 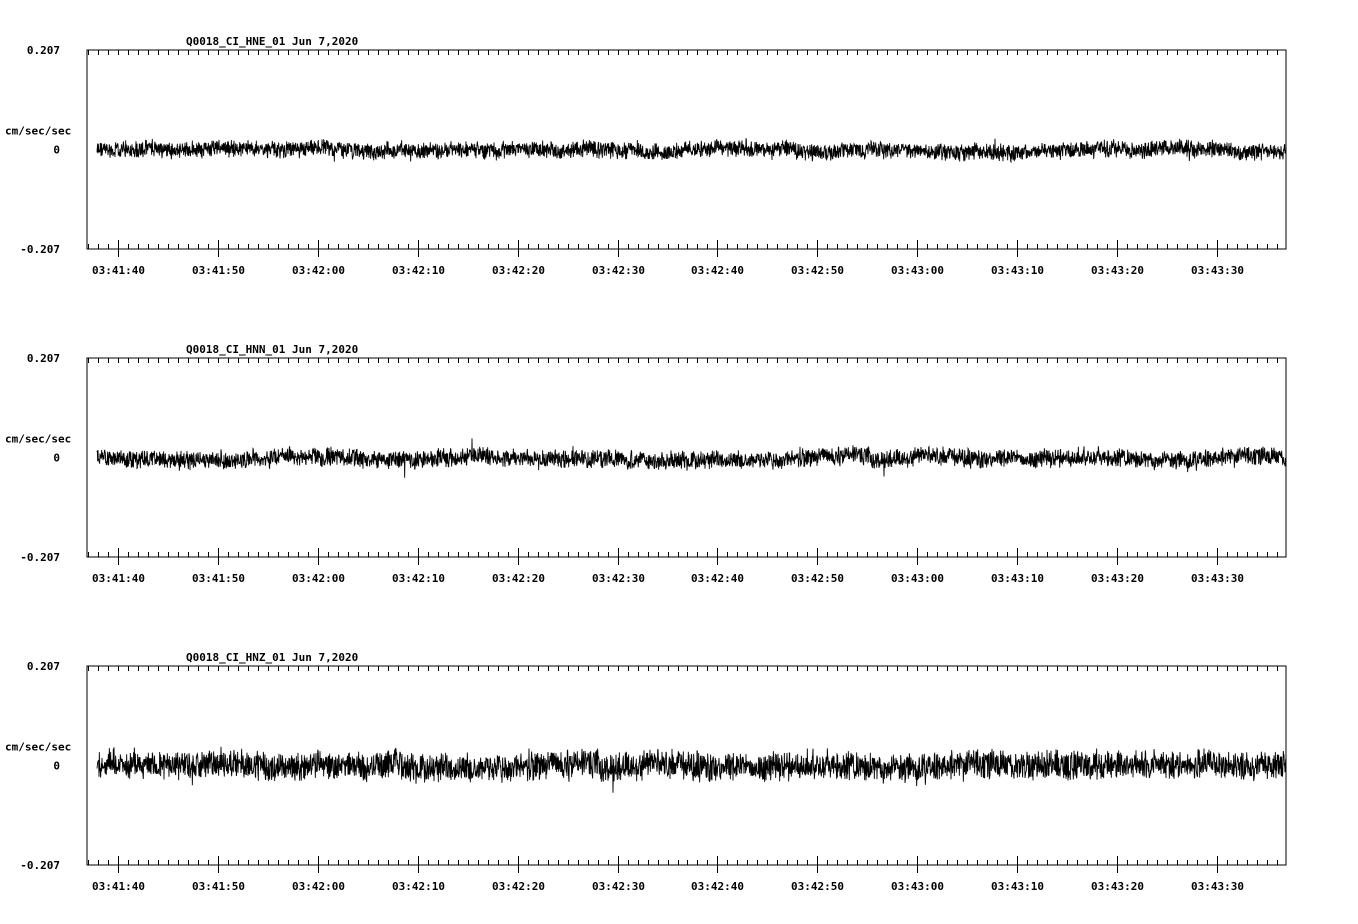 I want to click on chart-title: Q0018_CI_HNN_01 Jun 7,2020, so click(x=272, y=349).